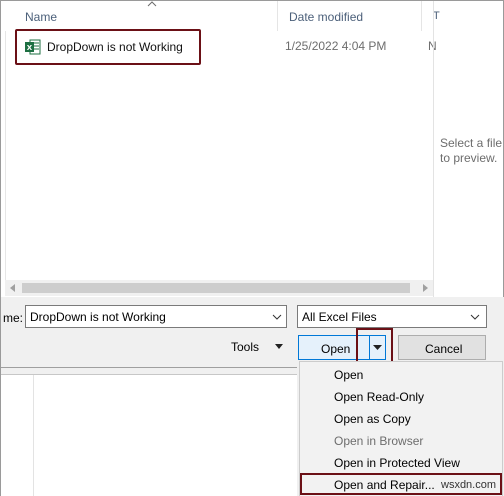 The image size is (504, 496). I want to click on cancel-button: Cancel, so click(442, 347).